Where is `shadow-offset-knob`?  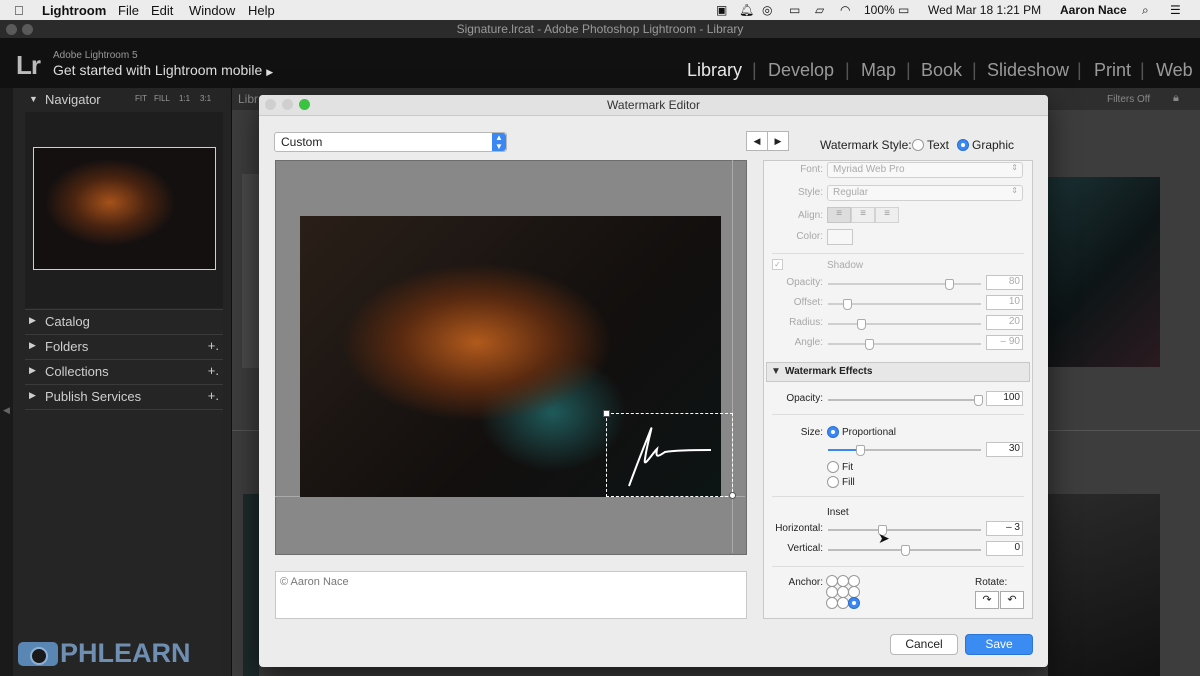 shadow-offset-knob is located at coordinates (847, 304).